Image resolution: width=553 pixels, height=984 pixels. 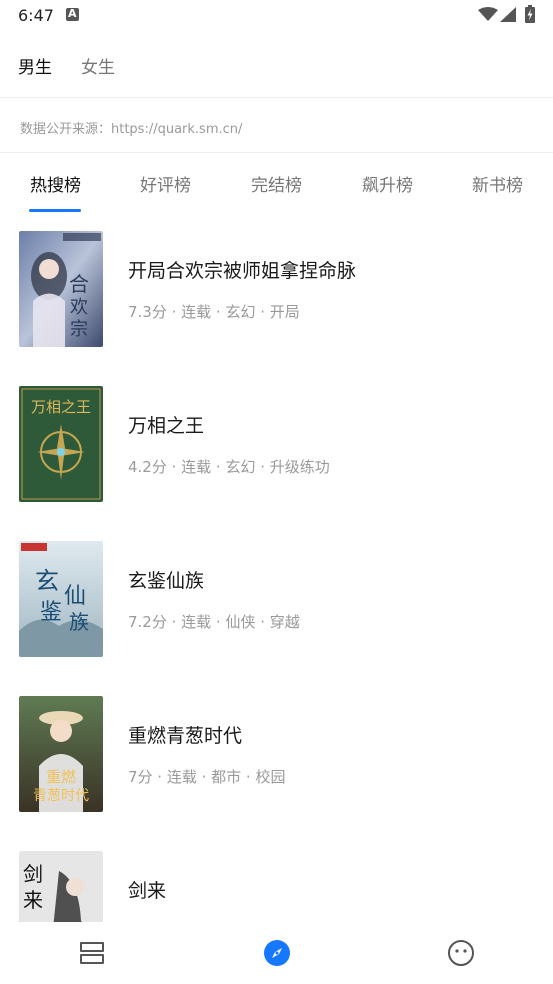 What do you see at coordinates (33, 874) in the screenshot?
I see `svg-text: 剑` at bounding box center [33, 874].